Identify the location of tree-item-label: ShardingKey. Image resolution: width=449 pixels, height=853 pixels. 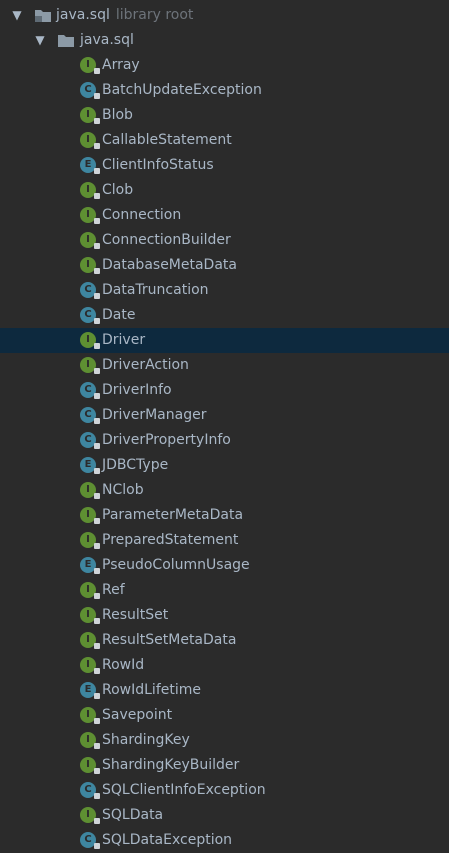
(146, 740).